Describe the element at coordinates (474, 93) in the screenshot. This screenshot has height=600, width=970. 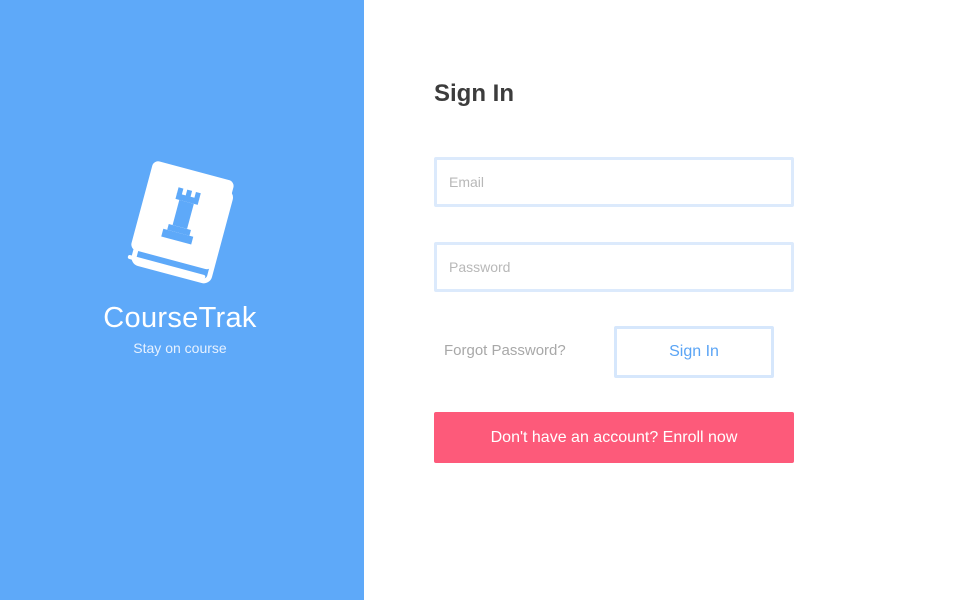
I see `page-title: Sign In` at that location.